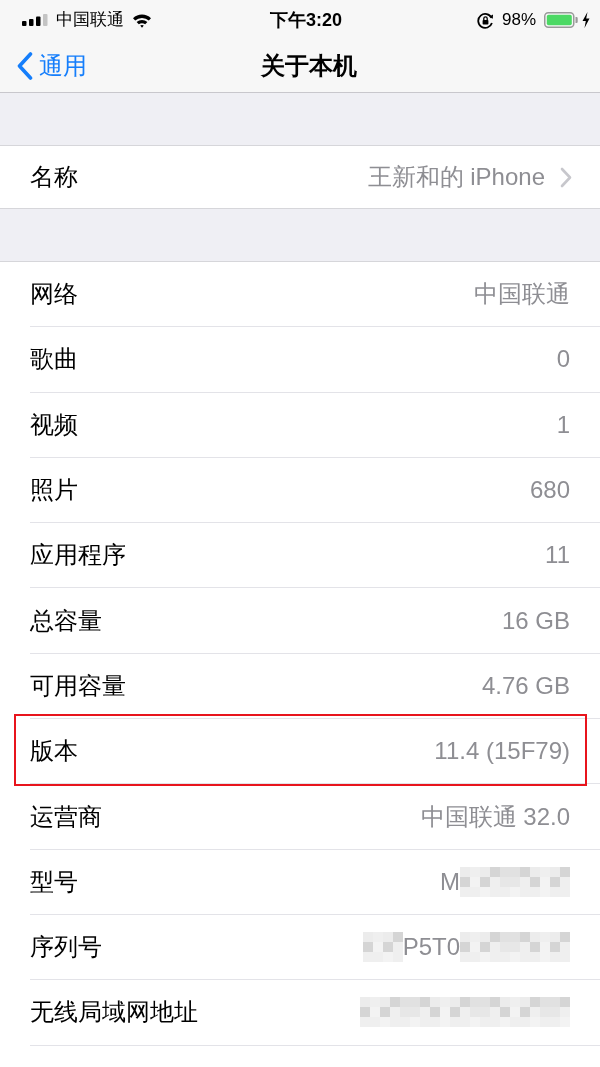 The width and height of the screenshot is (600, 1067). Describe the element at coordinates (308, 66) in the screenshot. I see `page-title: 关于本机` at that location.